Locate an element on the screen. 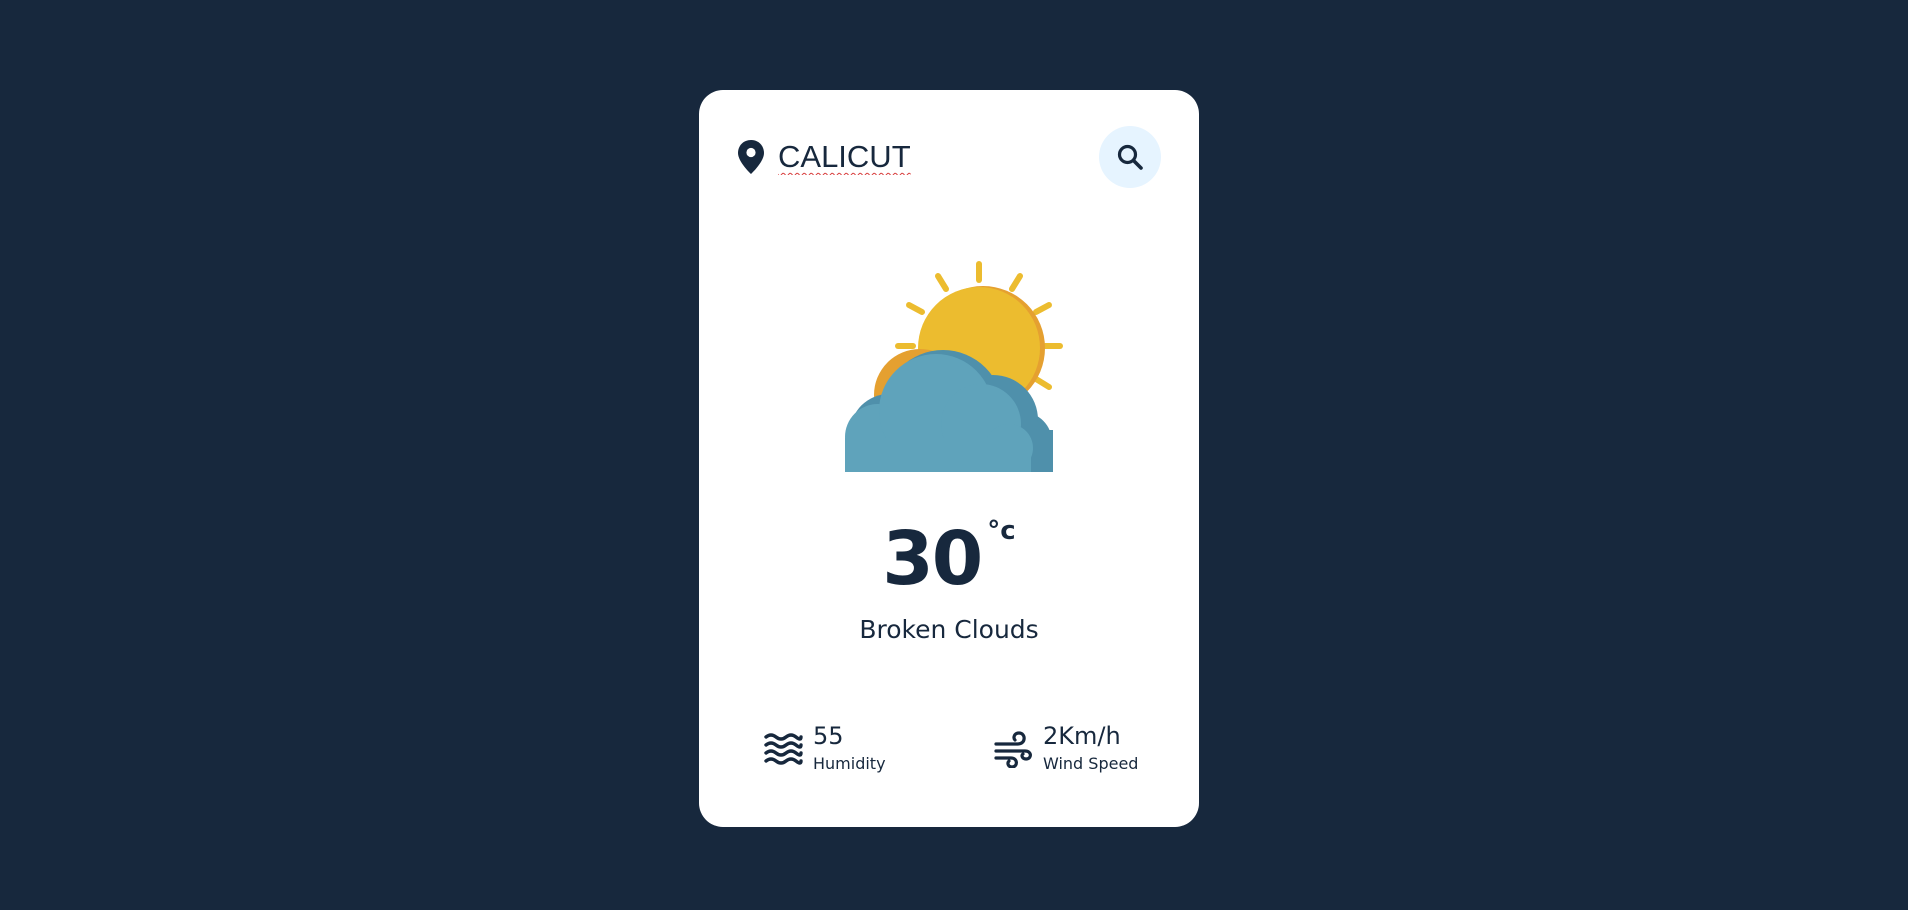 The image size is (1908, 910). city-search-input is located at coordinates (928, 157).